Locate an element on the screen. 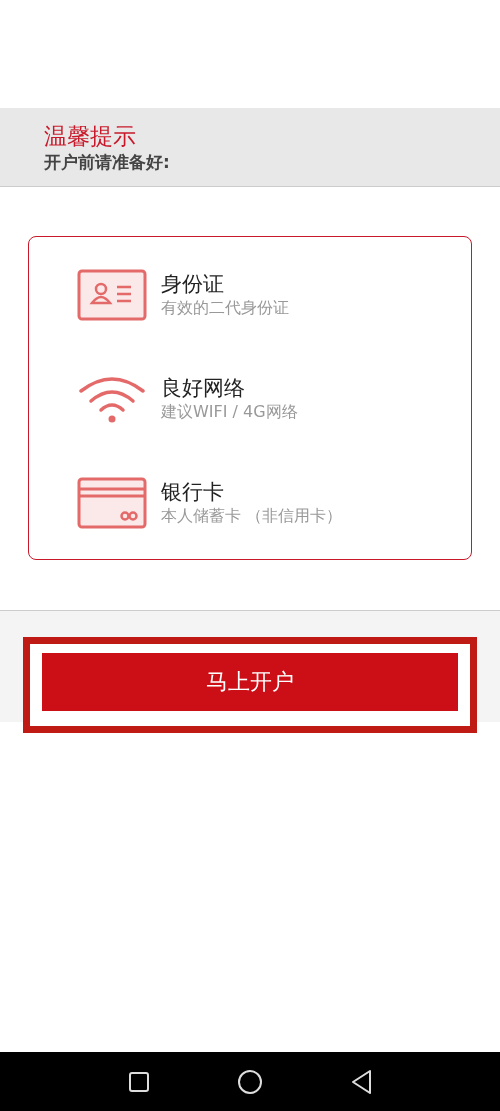 This screenshot has height=1111, width=500. requirement-detail: 建议WIFI / 4G网络 is located at coordinates (229, 412).